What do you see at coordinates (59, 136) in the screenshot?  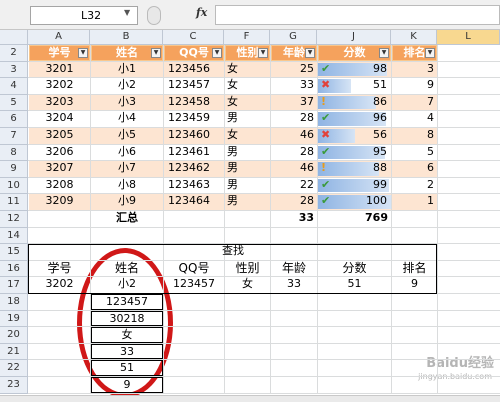 I see `cell-id: 3205` at bounding box center [59, 136].